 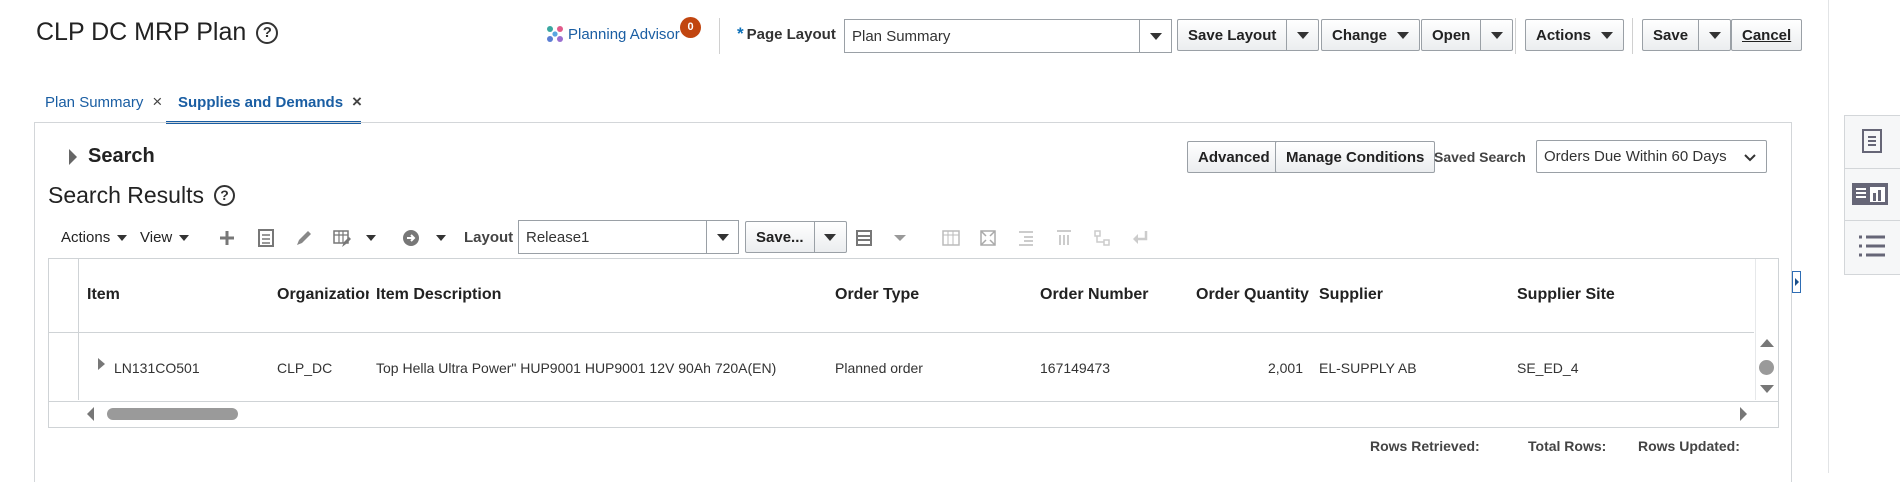 What do you see at coordinates (1140, 238) in the screenshot?
I see `return-icon` at bounding box center [1140, 238].